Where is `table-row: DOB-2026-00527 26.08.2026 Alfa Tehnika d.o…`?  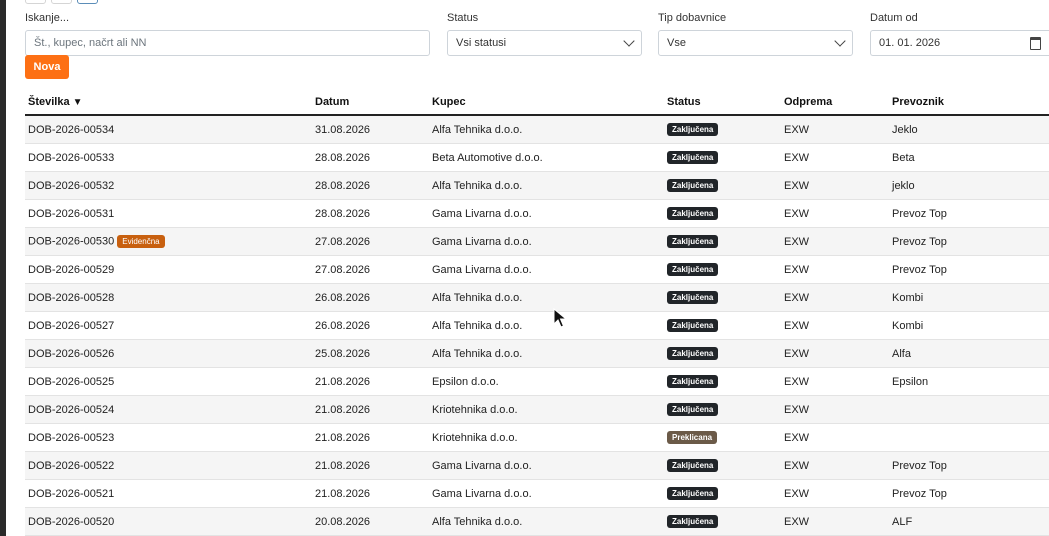
table-row: DOB-2026-00527 26.08.2026 Alfa Tehnika d.o… is located at coordinates (537, 325).